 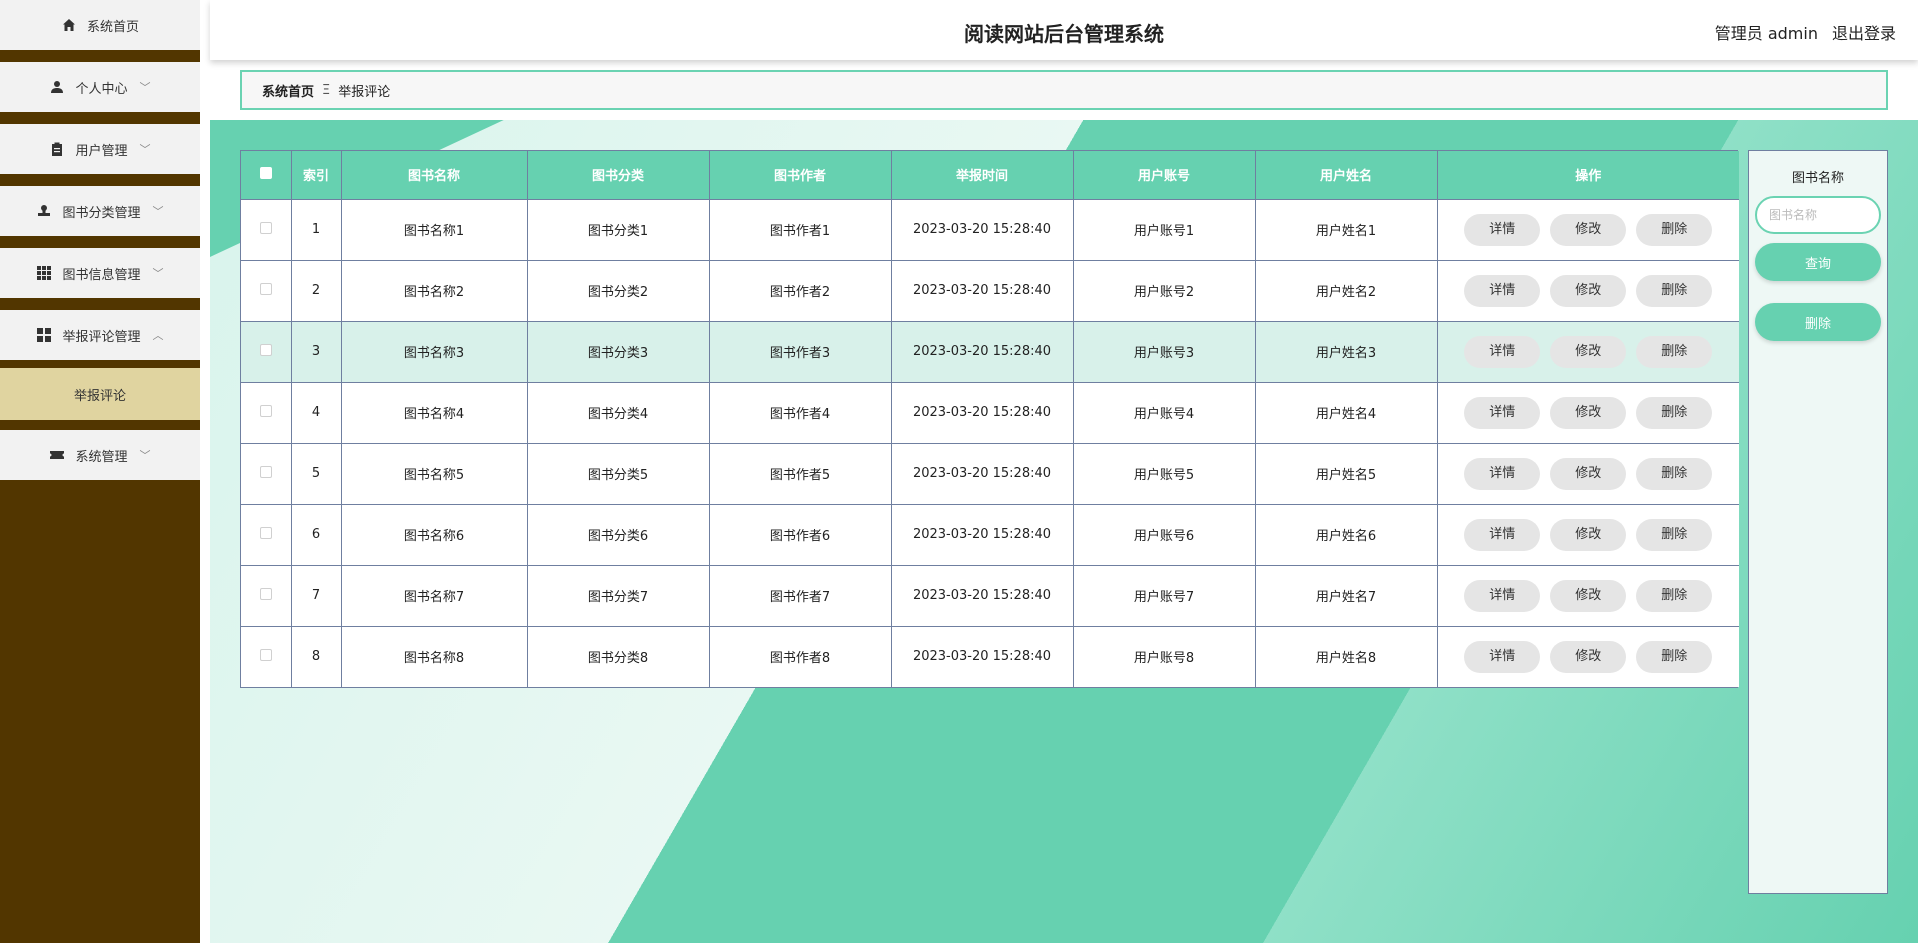 I want to click on sidebar-item-home: 系统首页, so click(x=100, y=28).